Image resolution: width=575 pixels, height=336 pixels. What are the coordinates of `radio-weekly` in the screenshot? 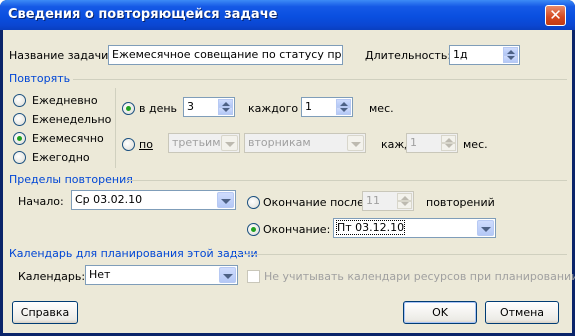 It's located at (19, 119).